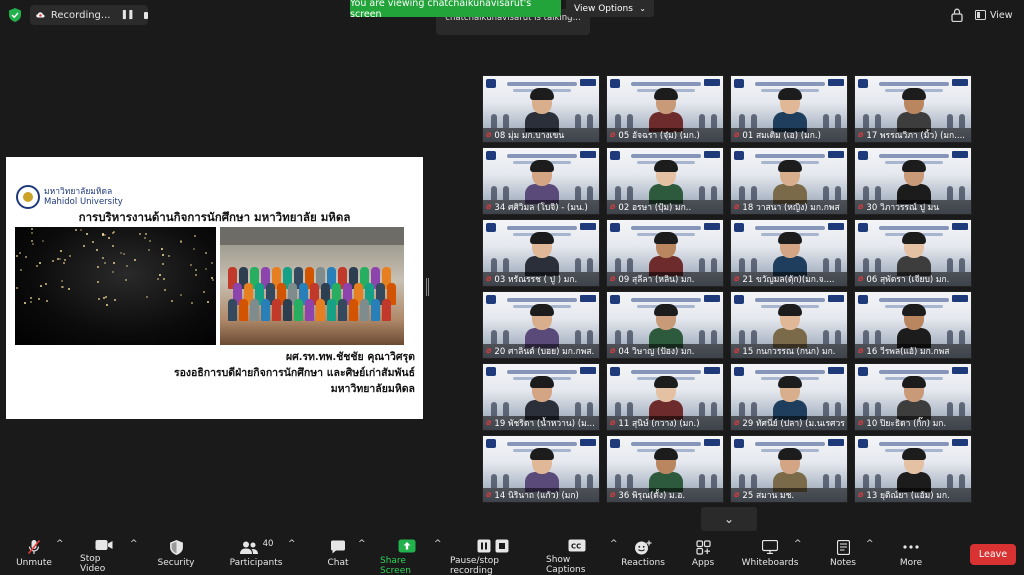 This screenshot has width=1024, height=575. Describe the element at coordinates (665, 109) in the screenshot. I see `participant-tile: ⌀ 05 อัจฉรา (จุ๋ม) (มก.)` at that location.